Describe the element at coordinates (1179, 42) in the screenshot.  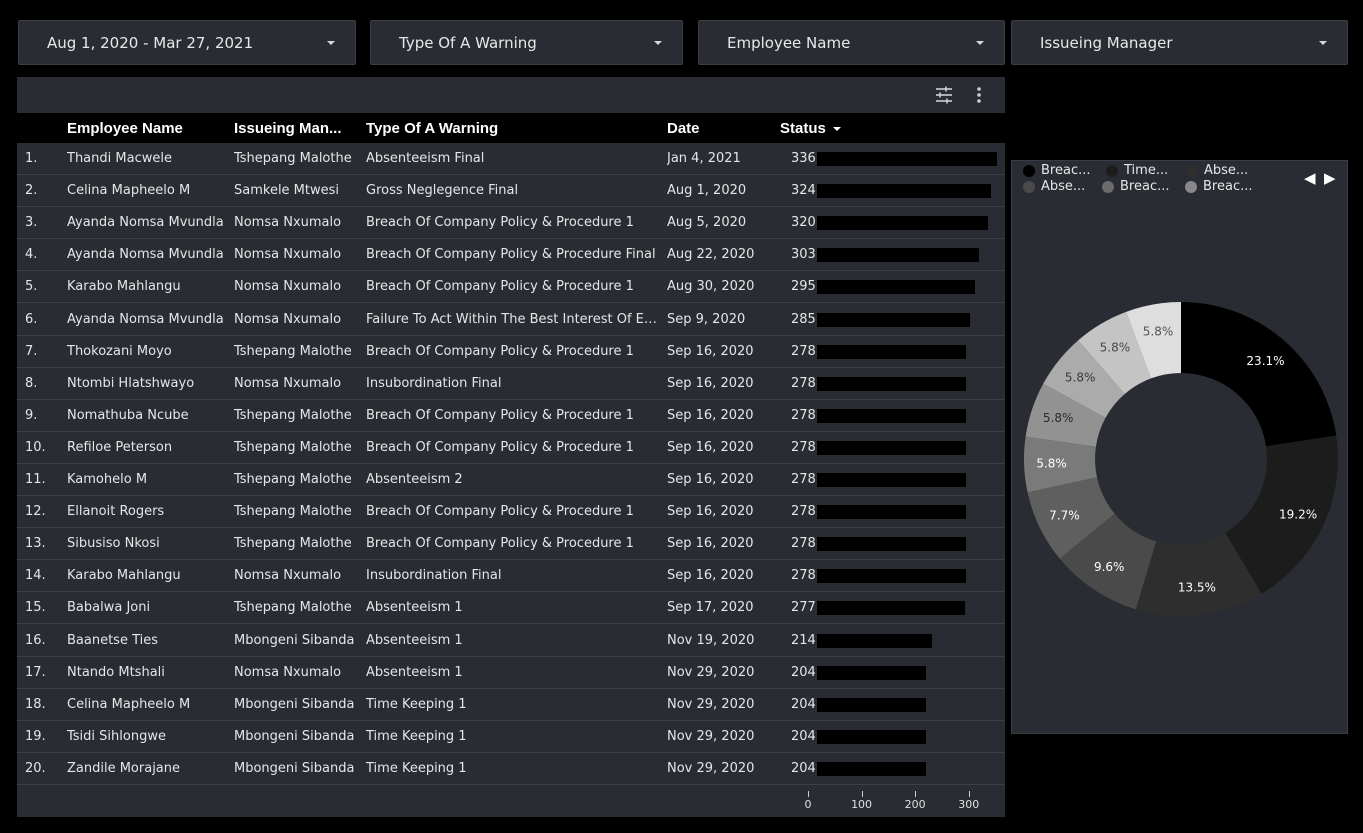
I see `issueing-manager-filter: Issueing Manager` at that location.